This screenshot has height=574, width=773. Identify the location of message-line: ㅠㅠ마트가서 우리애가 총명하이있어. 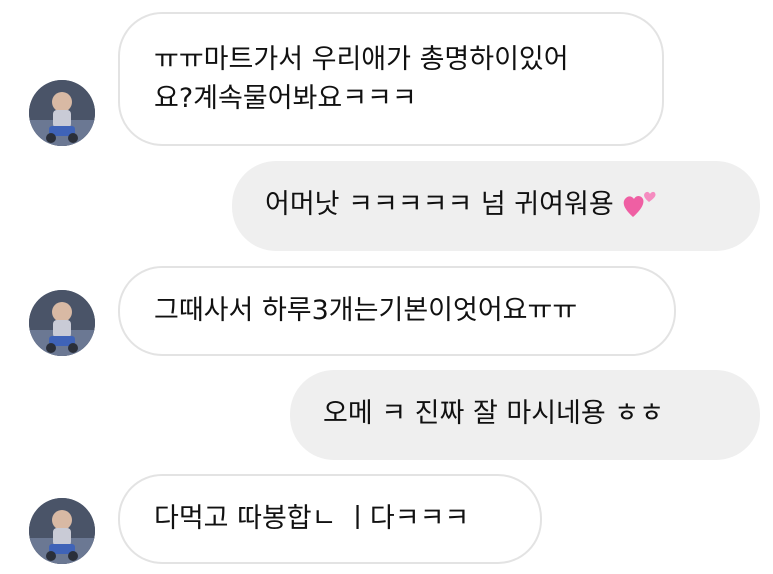
(361, 59).